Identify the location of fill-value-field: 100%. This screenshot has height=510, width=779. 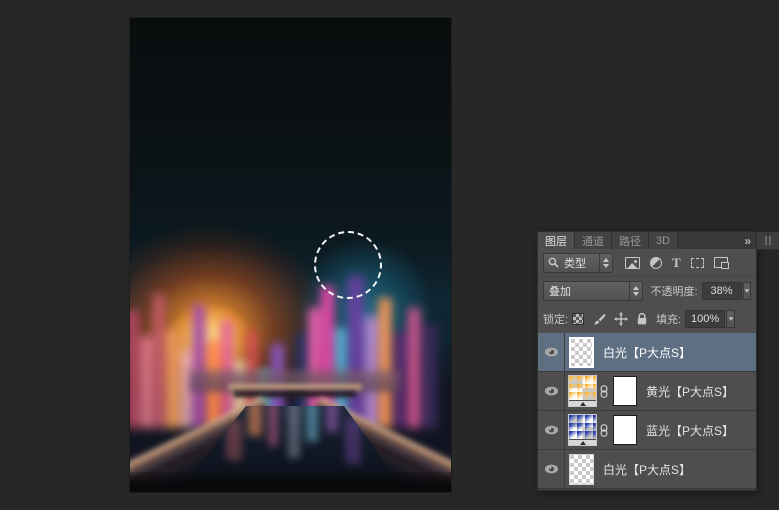
(705, 319).